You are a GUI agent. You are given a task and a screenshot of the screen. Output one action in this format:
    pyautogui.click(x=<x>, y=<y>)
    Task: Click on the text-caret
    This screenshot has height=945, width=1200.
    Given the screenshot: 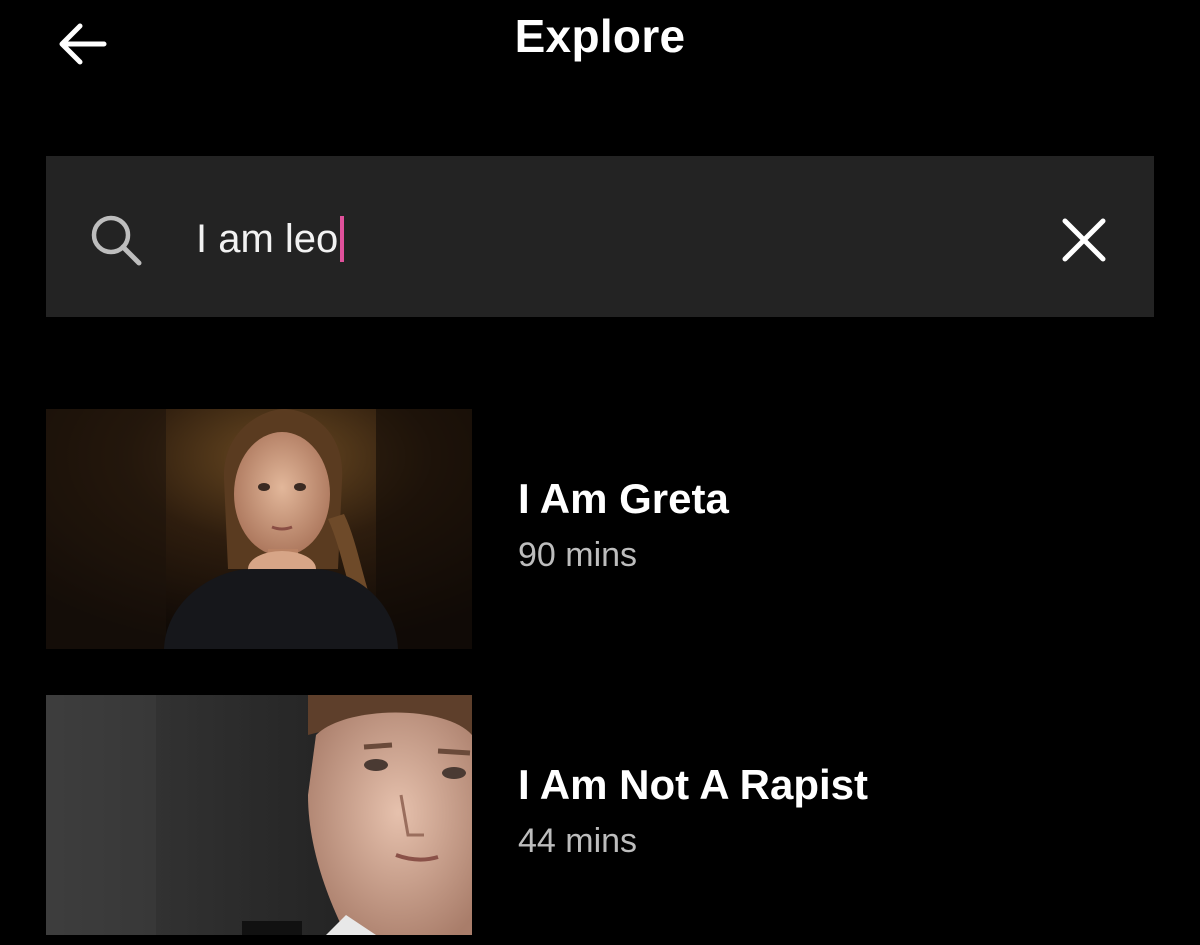 What is the action you would take?
    pyautogui.click(x=342, y=239)
    